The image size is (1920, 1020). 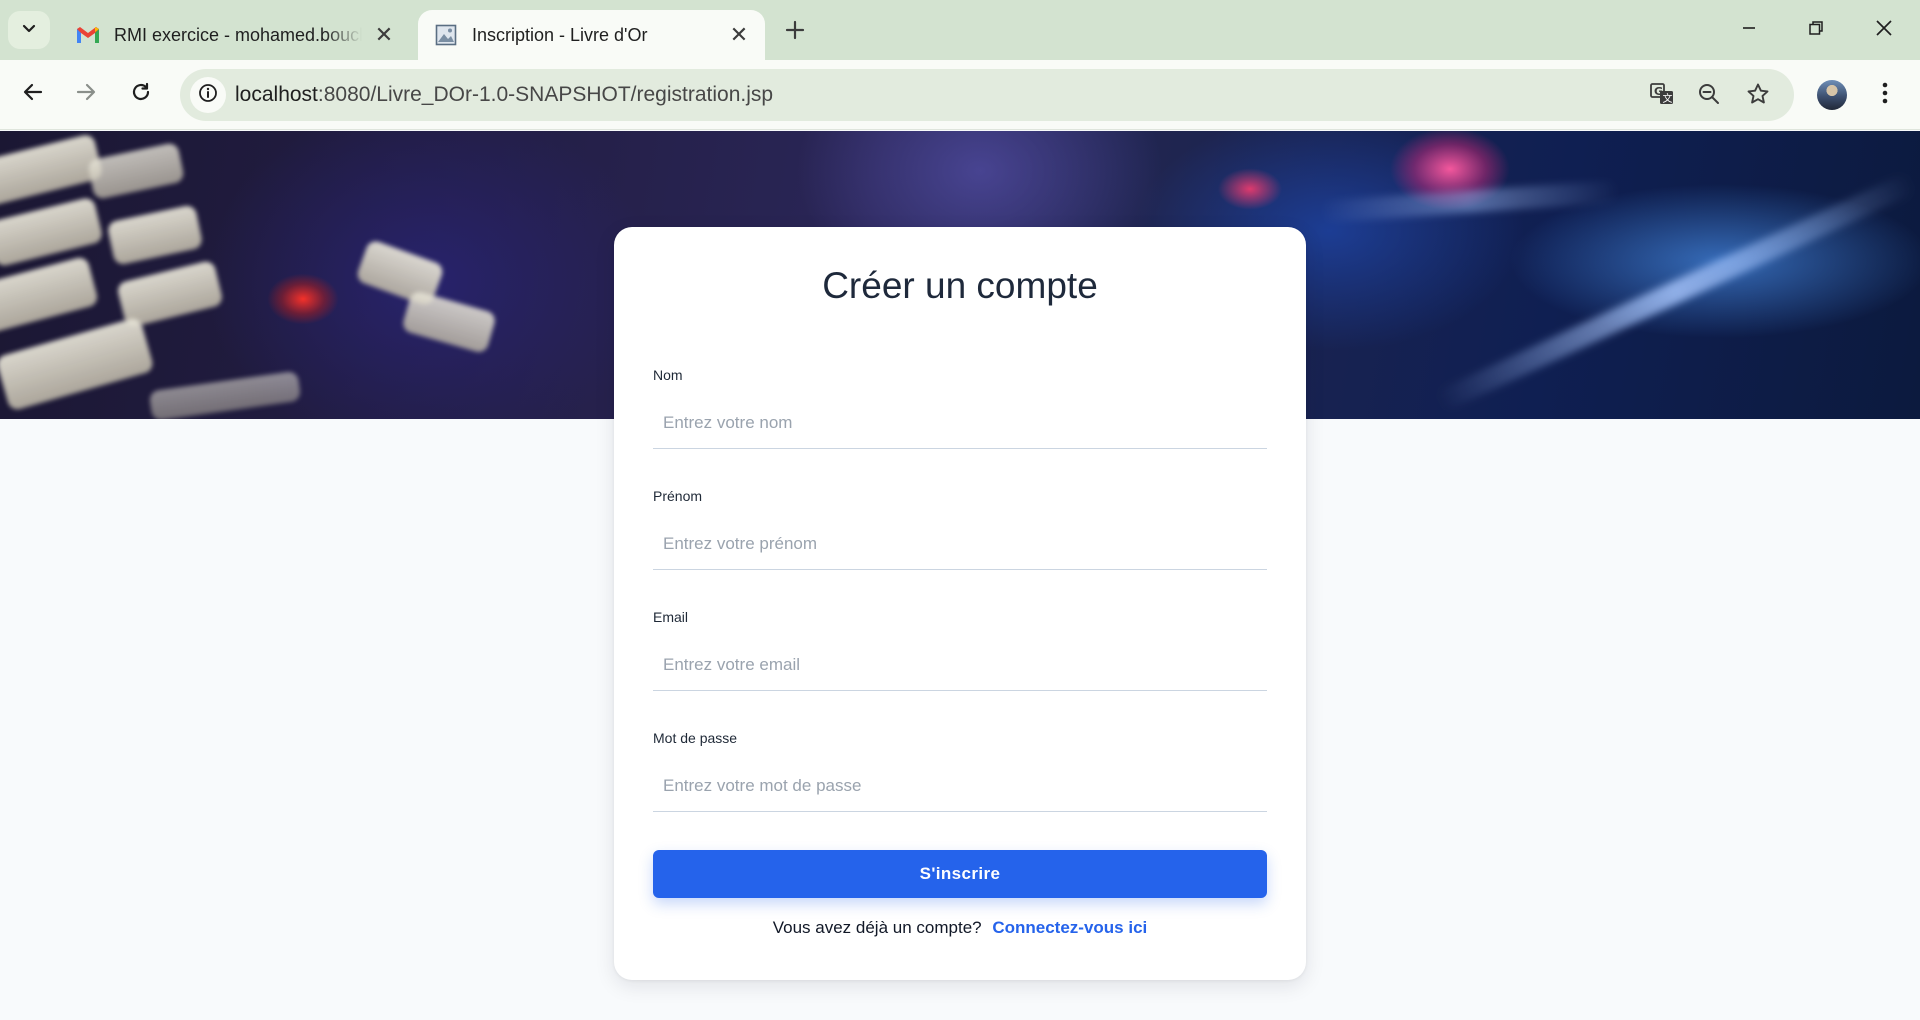 What do you see at coordinates (238, 34) in the screenshot?
I see `tab-title: RMI exercice - mohamed.bouch` at bounding box center [238, 34].